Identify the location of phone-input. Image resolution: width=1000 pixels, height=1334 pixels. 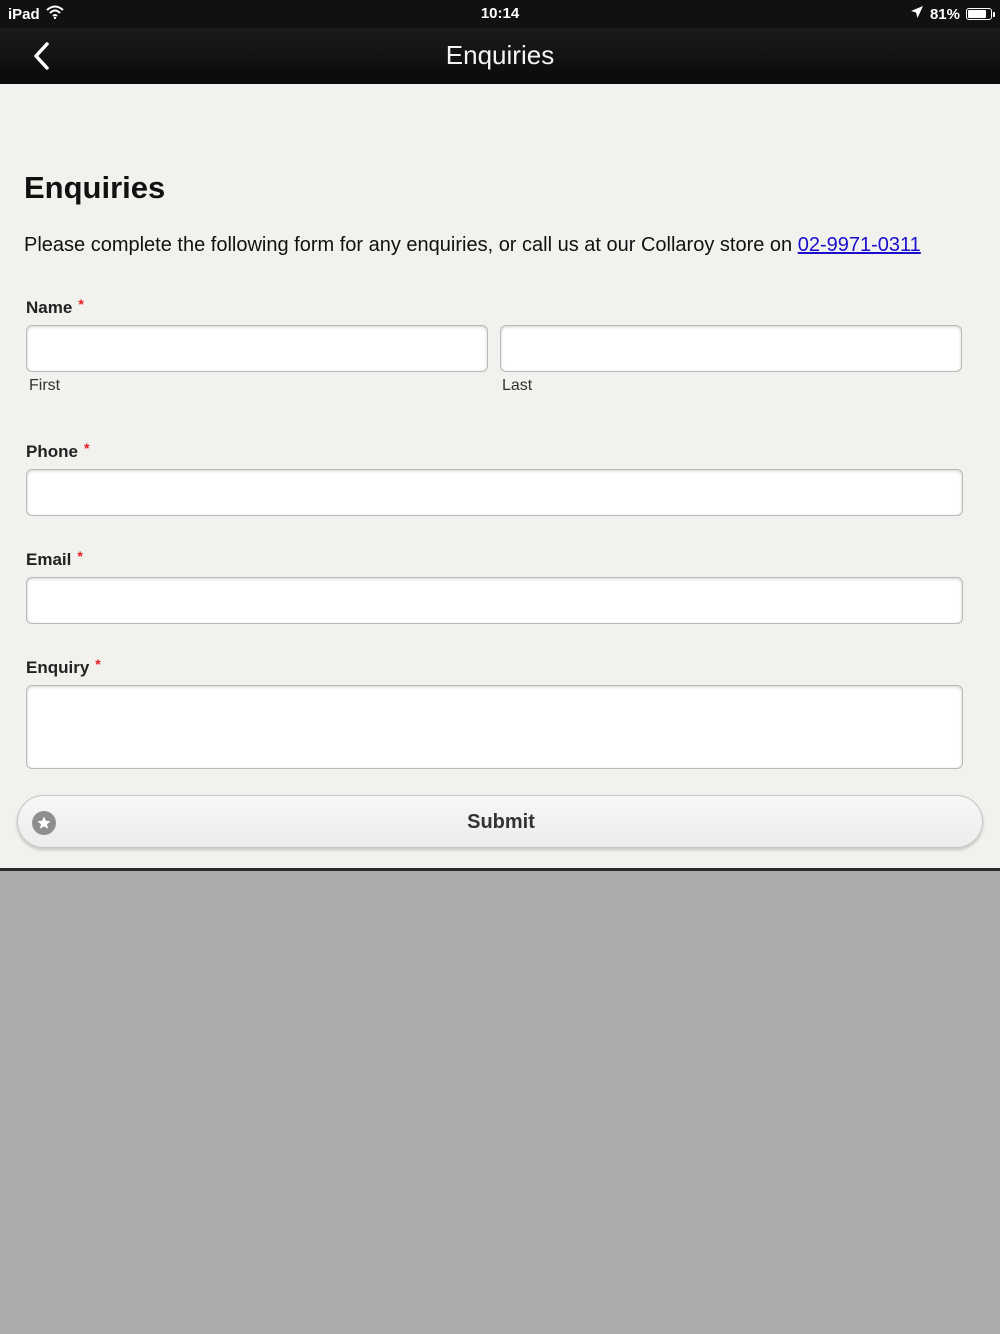
(494, 492).